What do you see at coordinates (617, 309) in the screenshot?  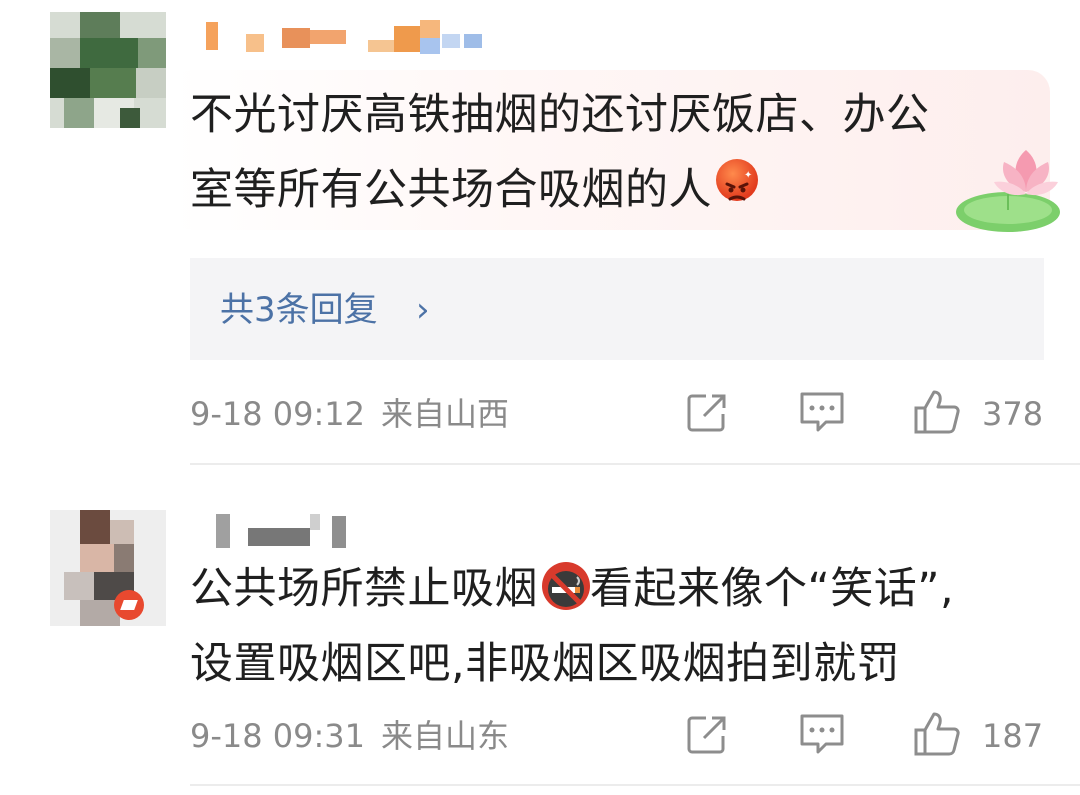 I see `replies-link: 共3条回复 ›` at bounding box center [617, 309].